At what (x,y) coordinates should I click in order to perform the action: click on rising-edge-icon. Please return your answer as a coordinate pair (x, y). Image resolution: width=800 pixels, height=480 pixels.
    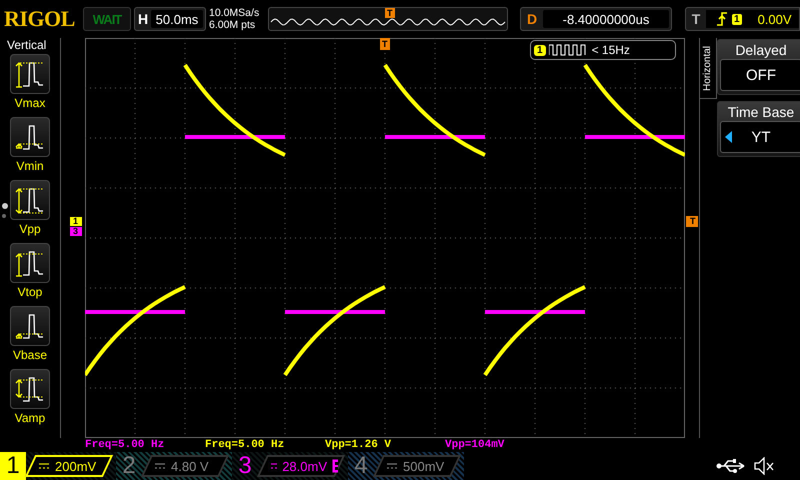
    Looking at the image, I should click on (722, 19).